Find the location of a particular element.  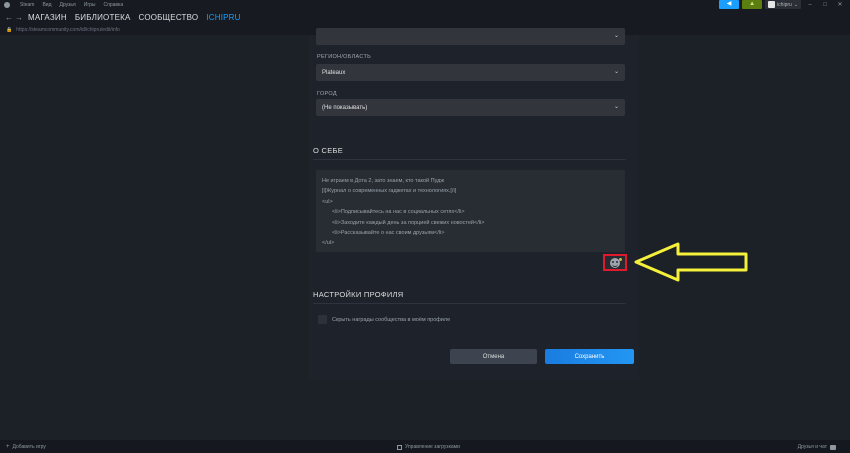

maximize-icon: □ is located at coordinates (825, 5).